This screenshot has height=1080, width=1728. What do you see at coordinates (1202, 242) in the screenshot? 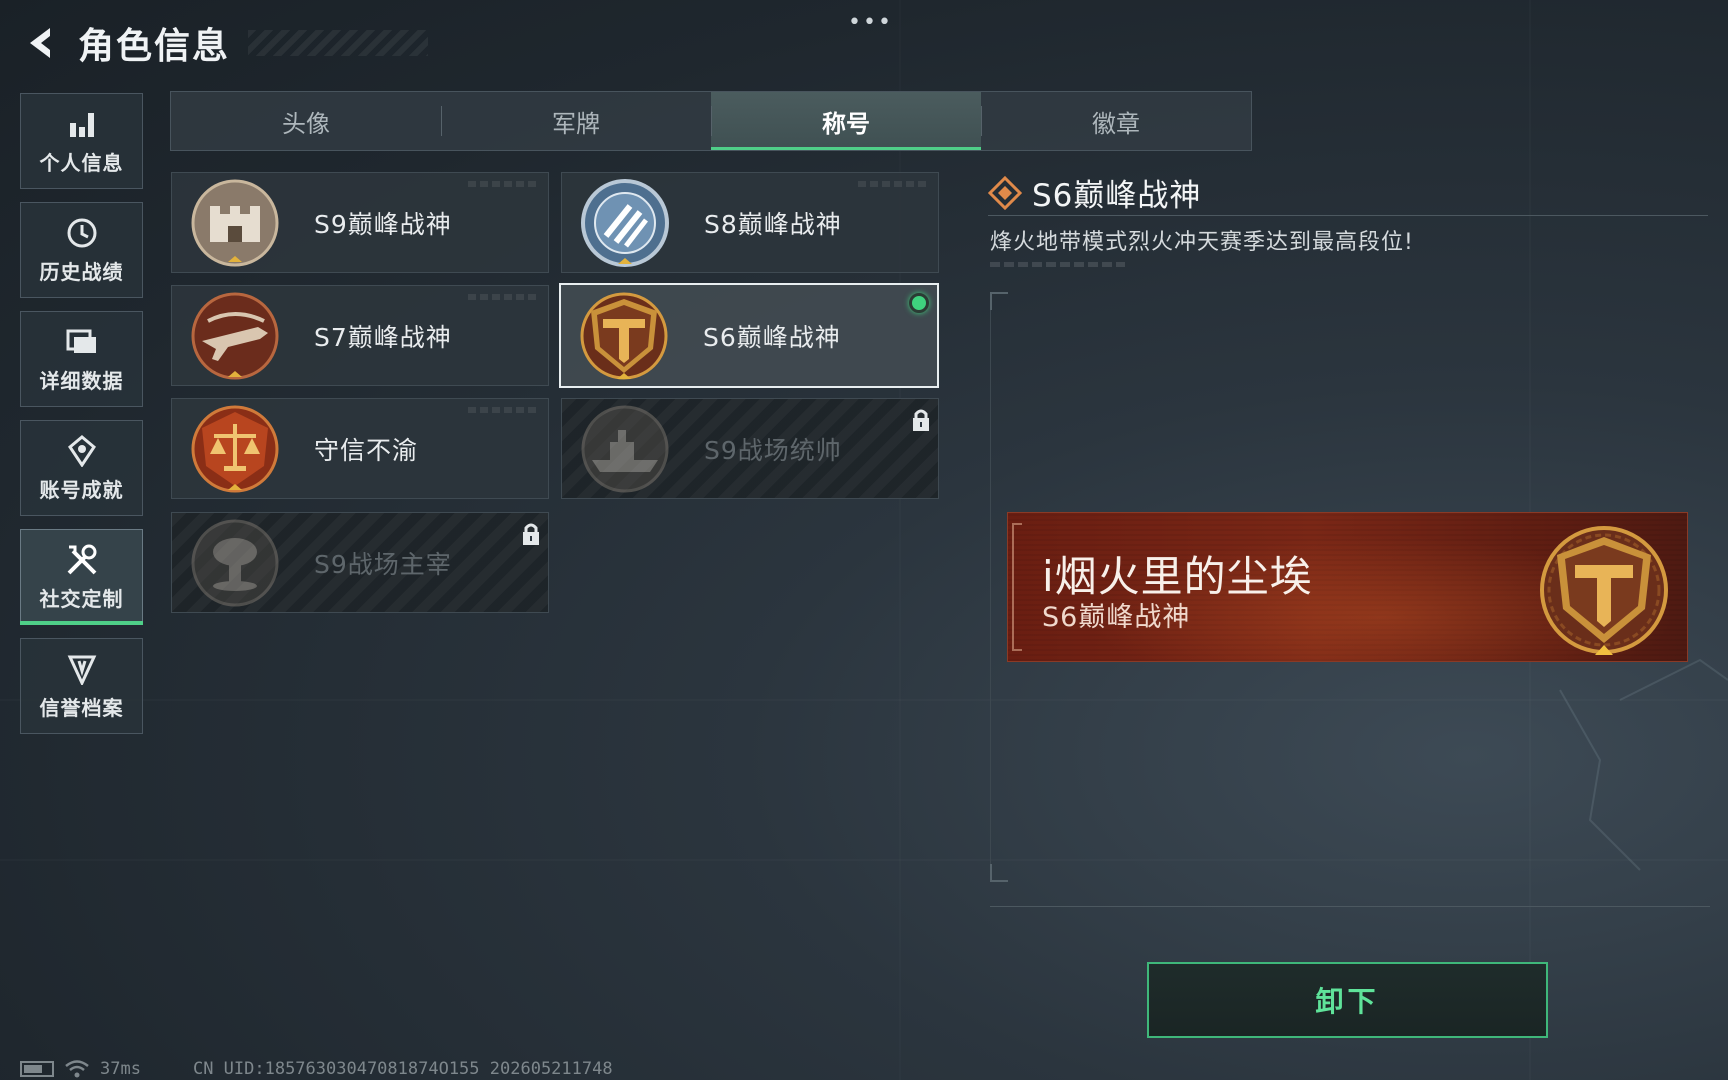
I see `detail-description: 烽火地带模式烈火冲天赛季达到最高段位!` at bounding box center [1202, 242].